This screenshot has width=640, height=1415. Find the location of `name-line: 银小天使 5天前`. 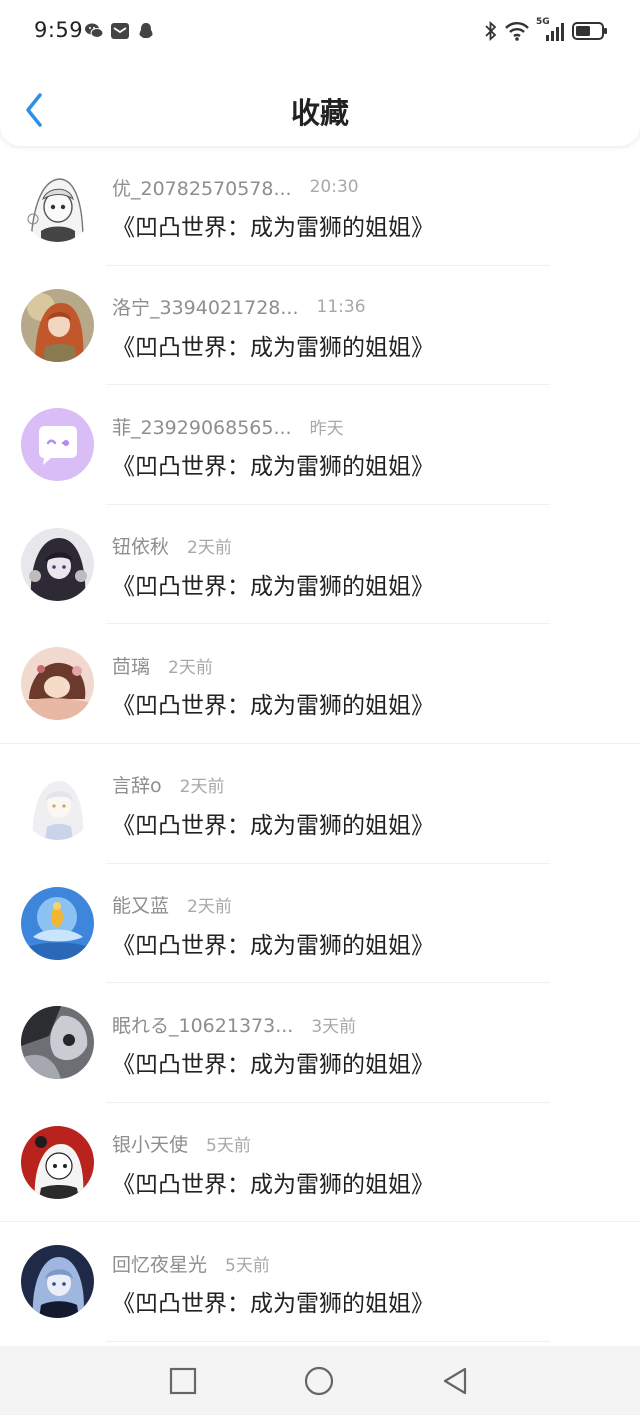

name-line: 银小天使 5天前 is located at coordinates (181, 1144).